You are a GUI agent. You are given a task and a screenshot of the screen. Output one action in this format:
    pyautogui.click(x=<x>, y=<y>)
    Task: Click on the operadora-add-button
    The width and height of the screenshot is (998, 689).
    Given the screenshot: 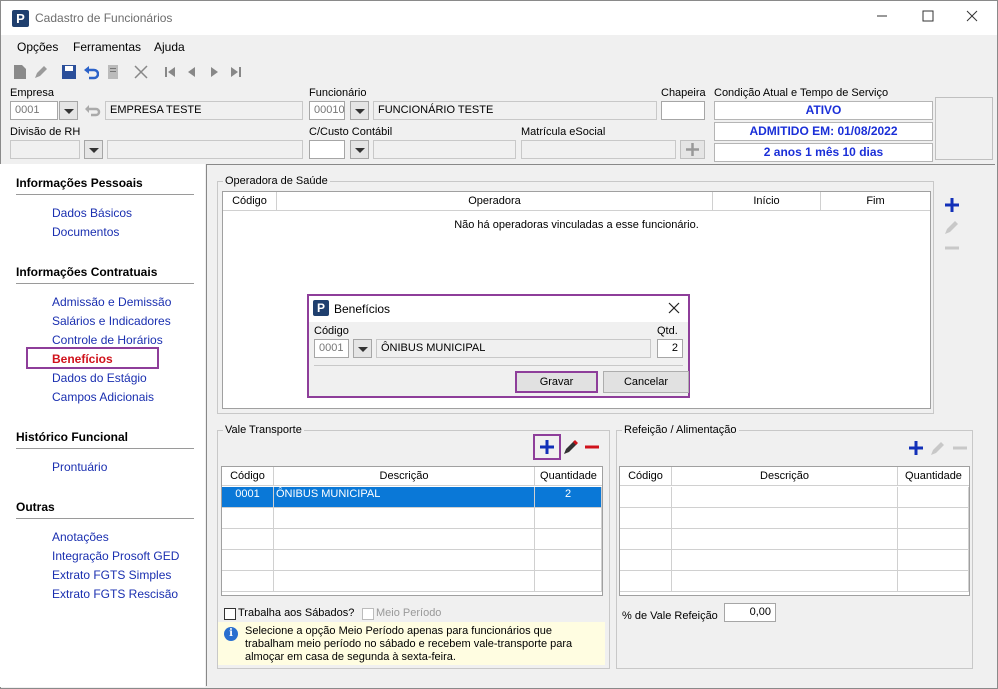 What is the action you would take?
    pyautogui.click(x=952, y=205)
    